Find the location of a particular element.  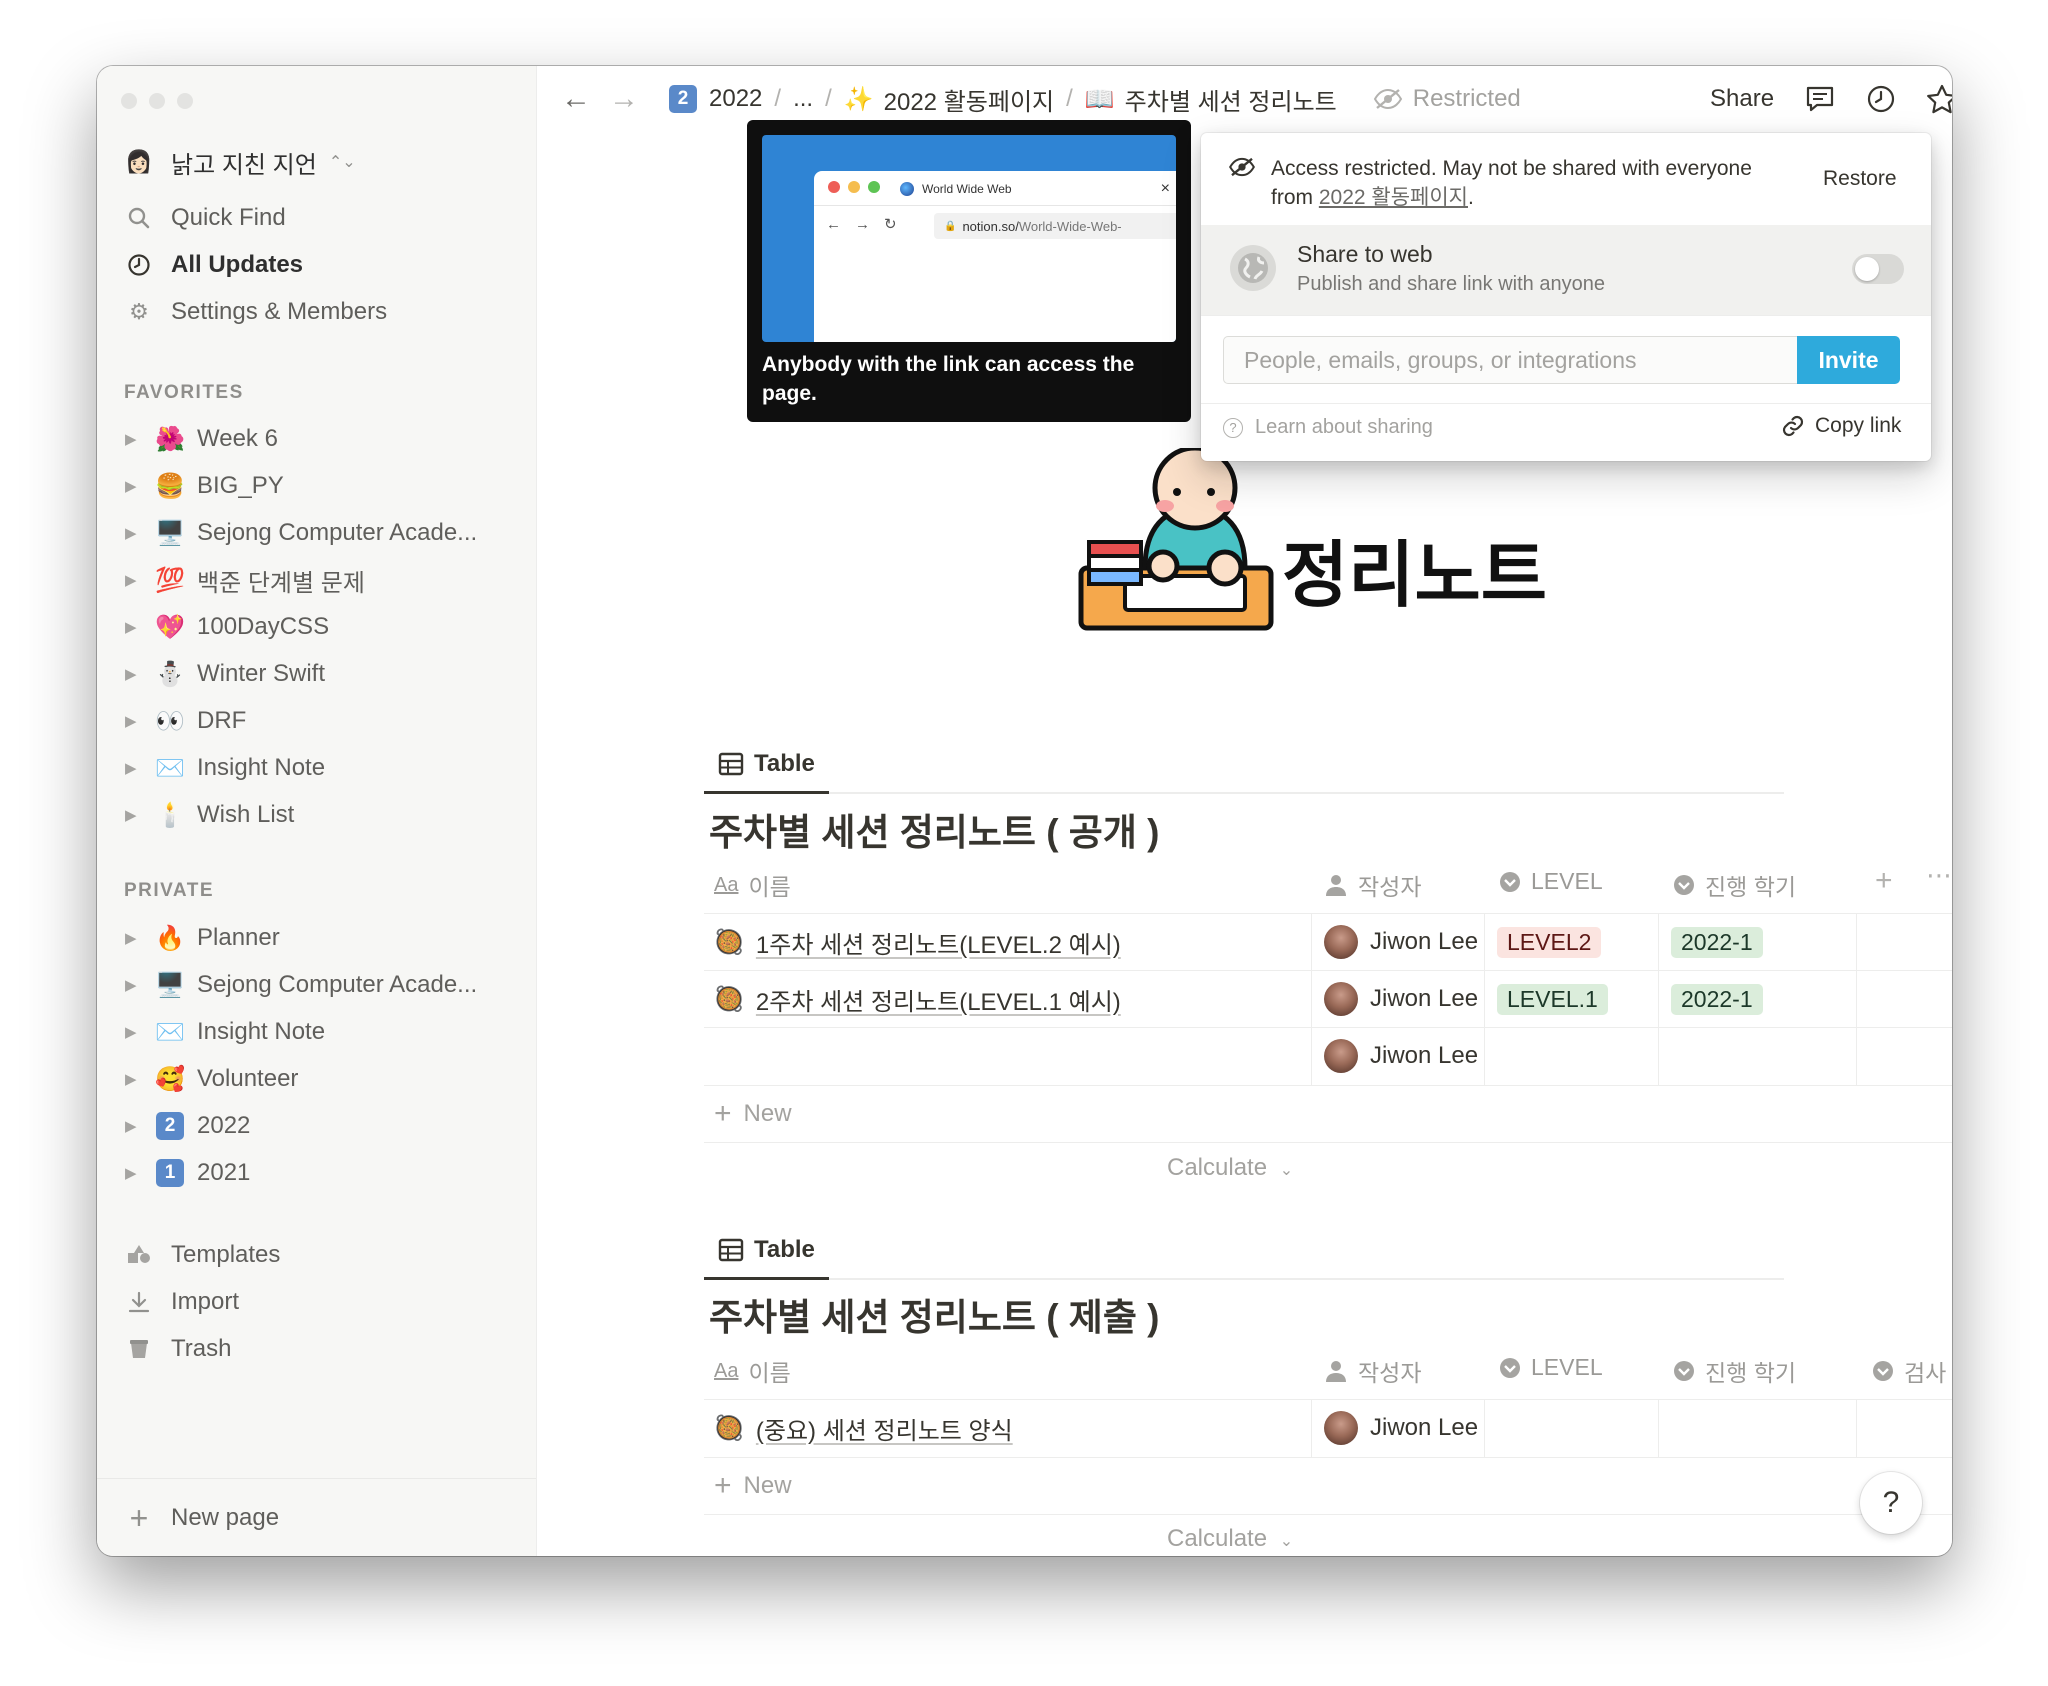

invite-input: People, emails, groups, or integrations is located at coordinates (1510, 360).